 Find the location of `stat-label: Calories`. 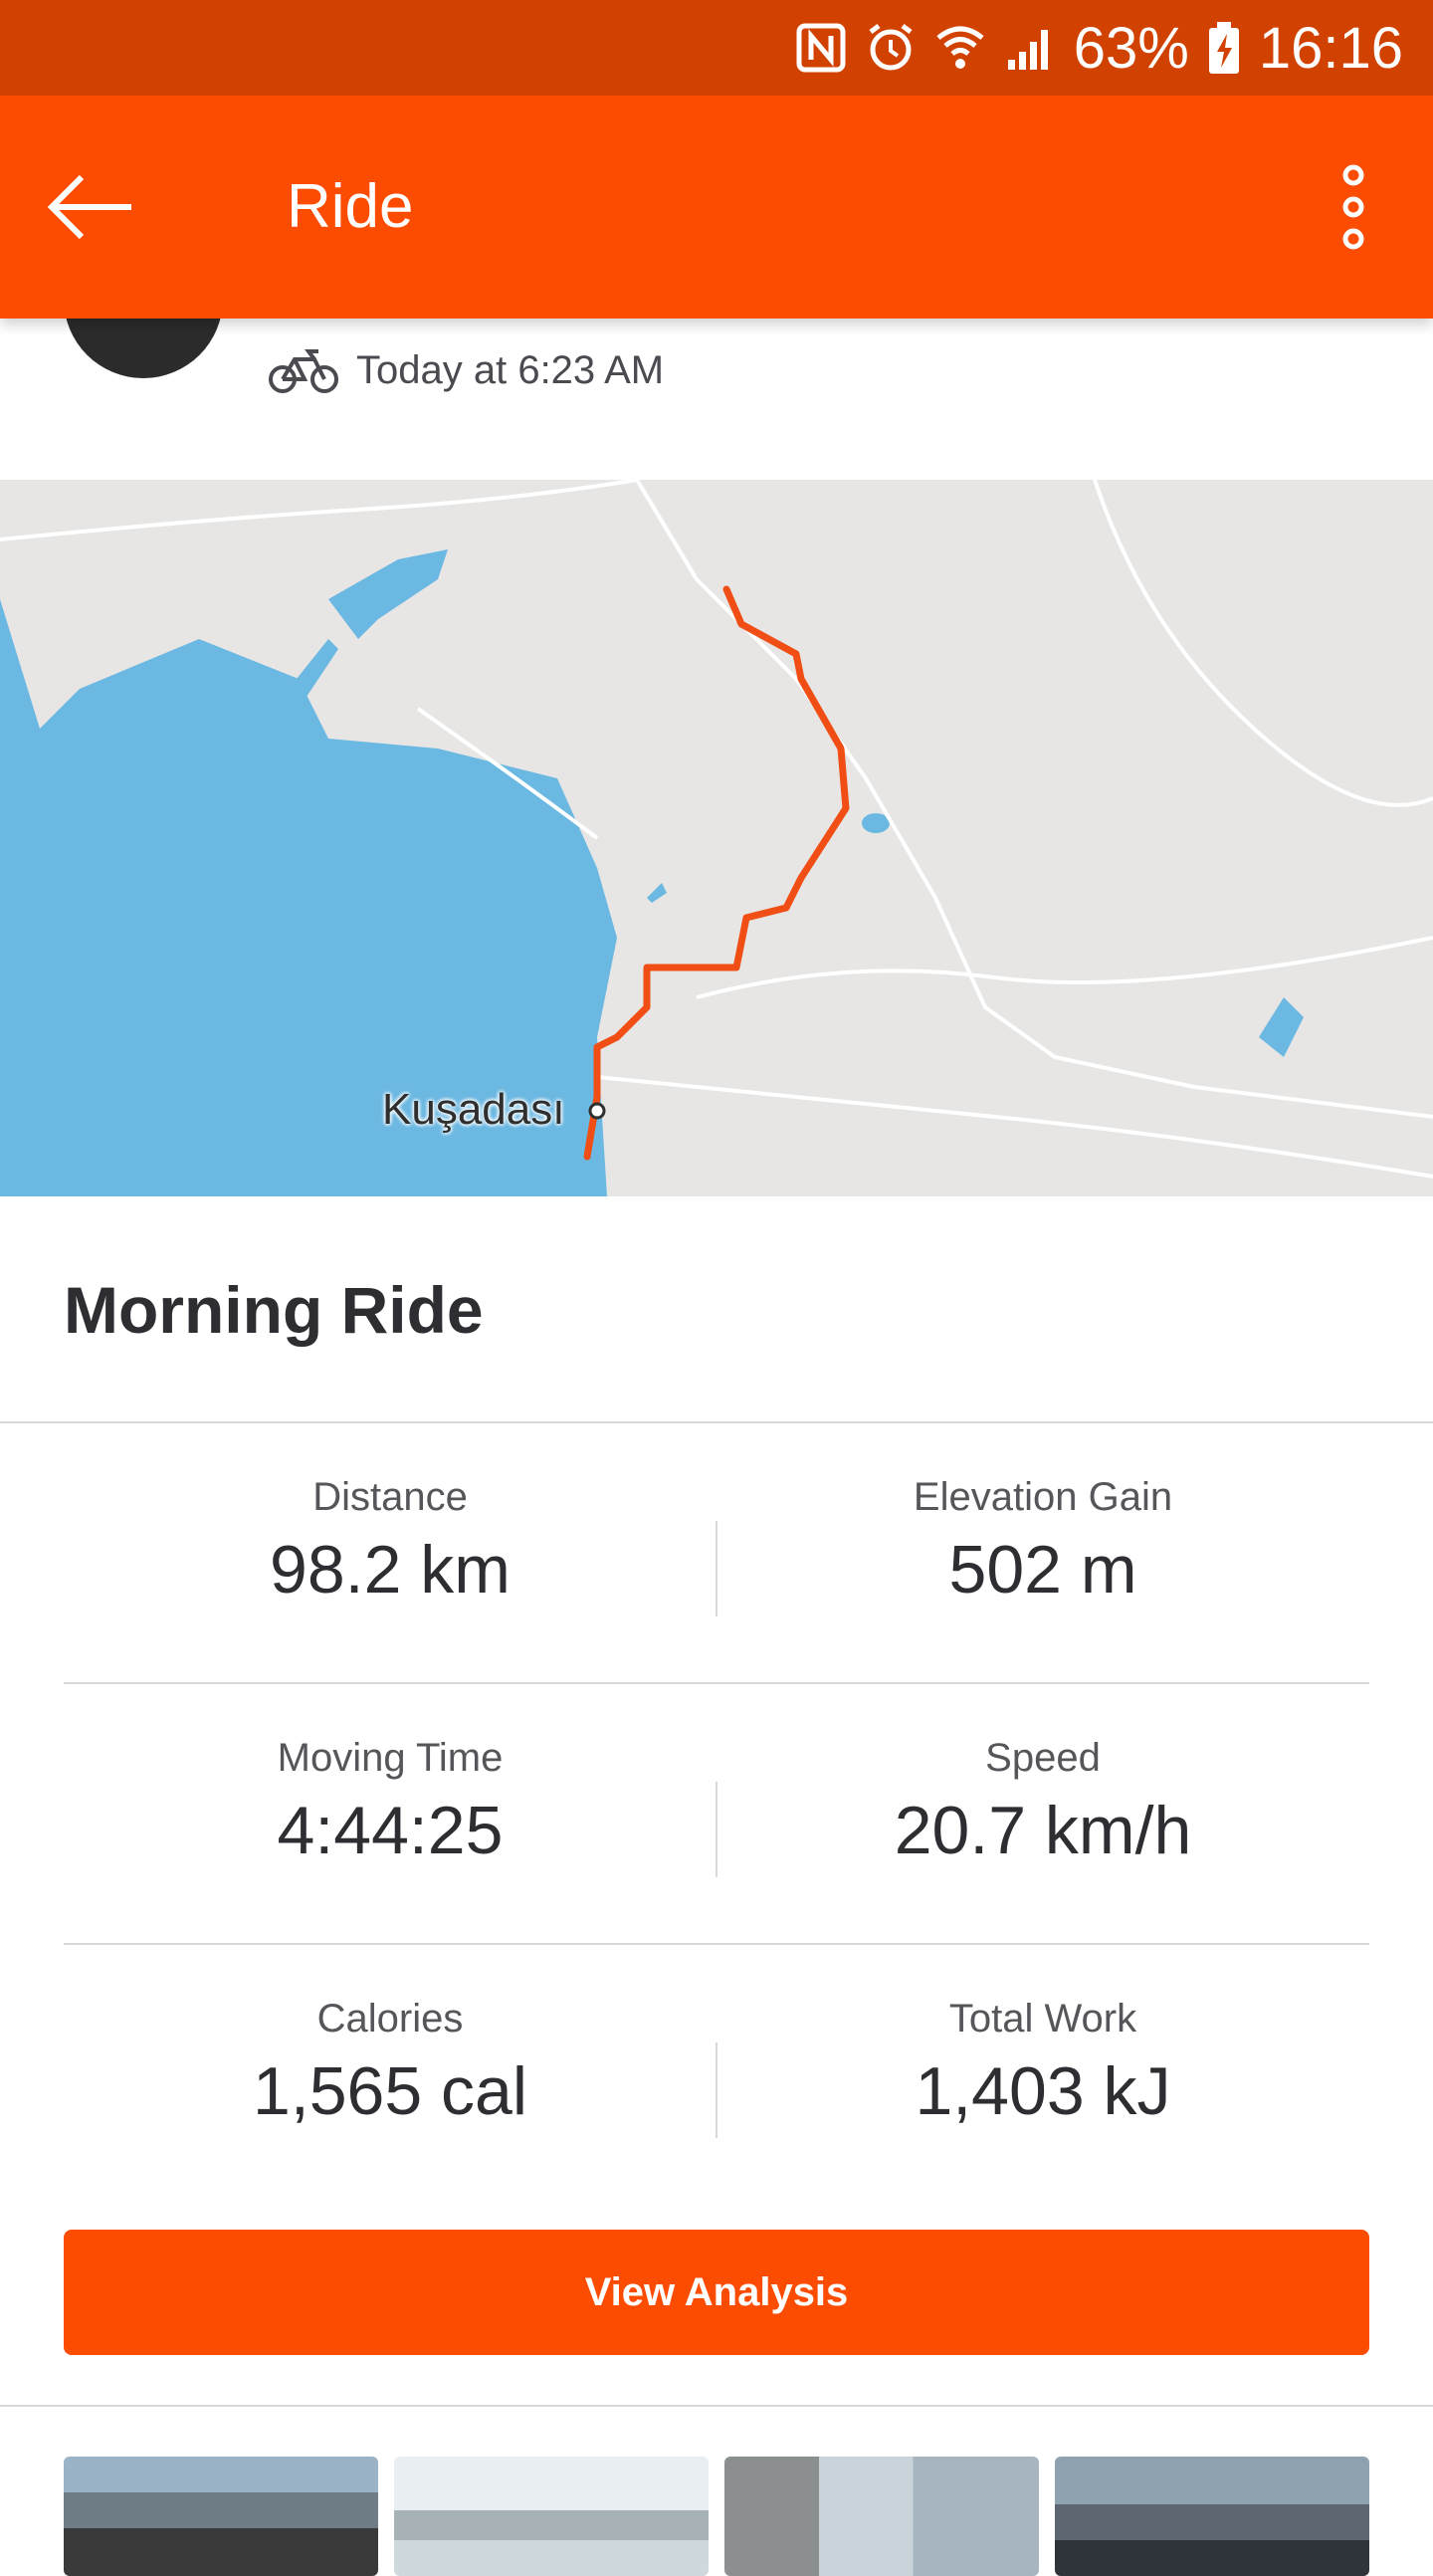

stat-label: Calories is located at coordinates (390, 2018).